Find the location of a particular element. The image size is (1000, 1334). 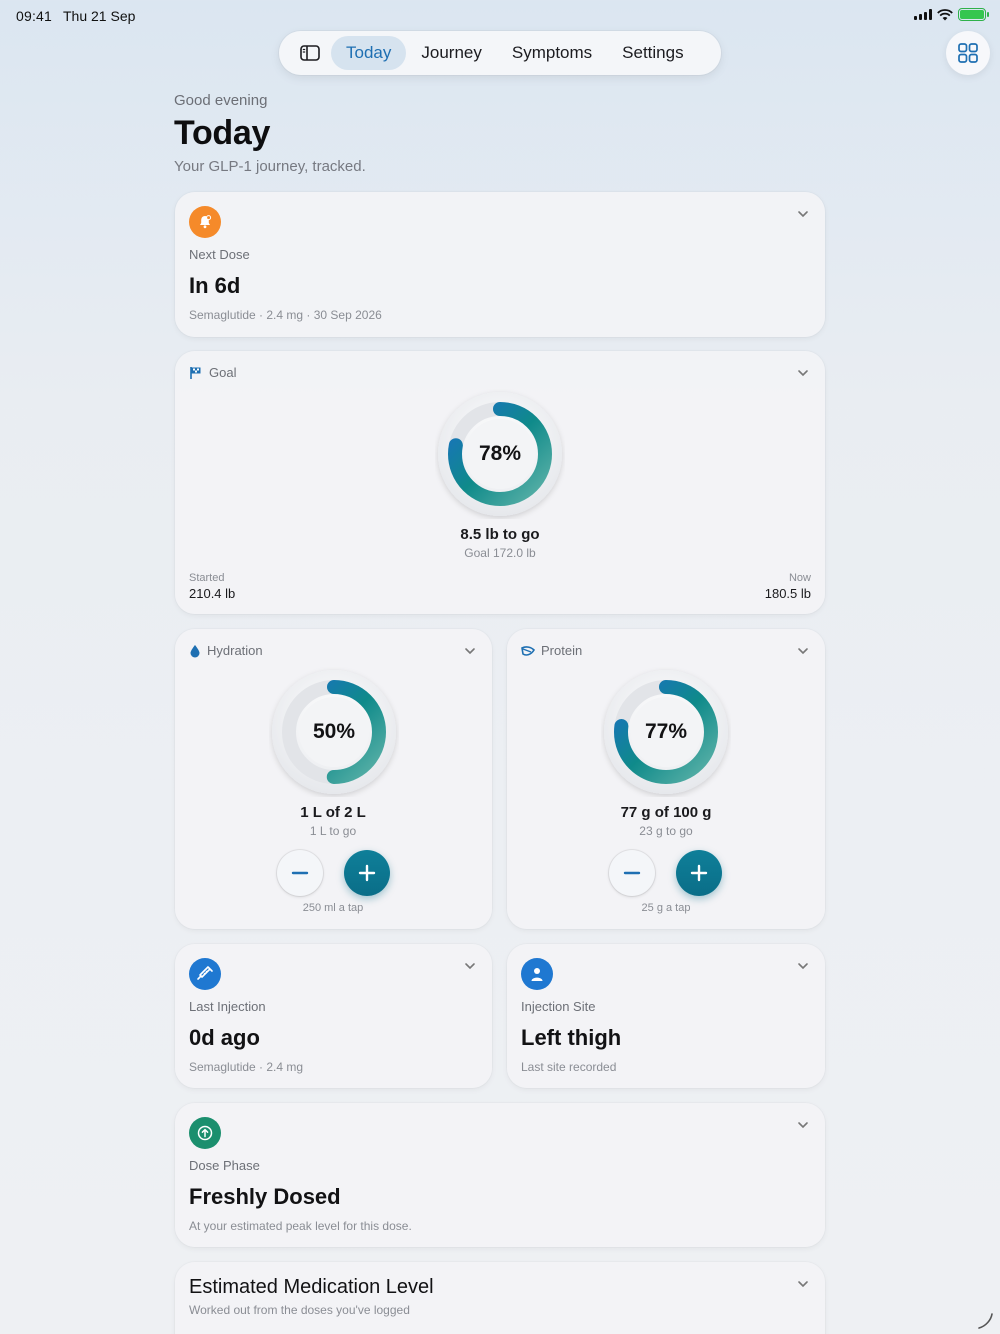

grid-icon is located at coordinates (968, 53).